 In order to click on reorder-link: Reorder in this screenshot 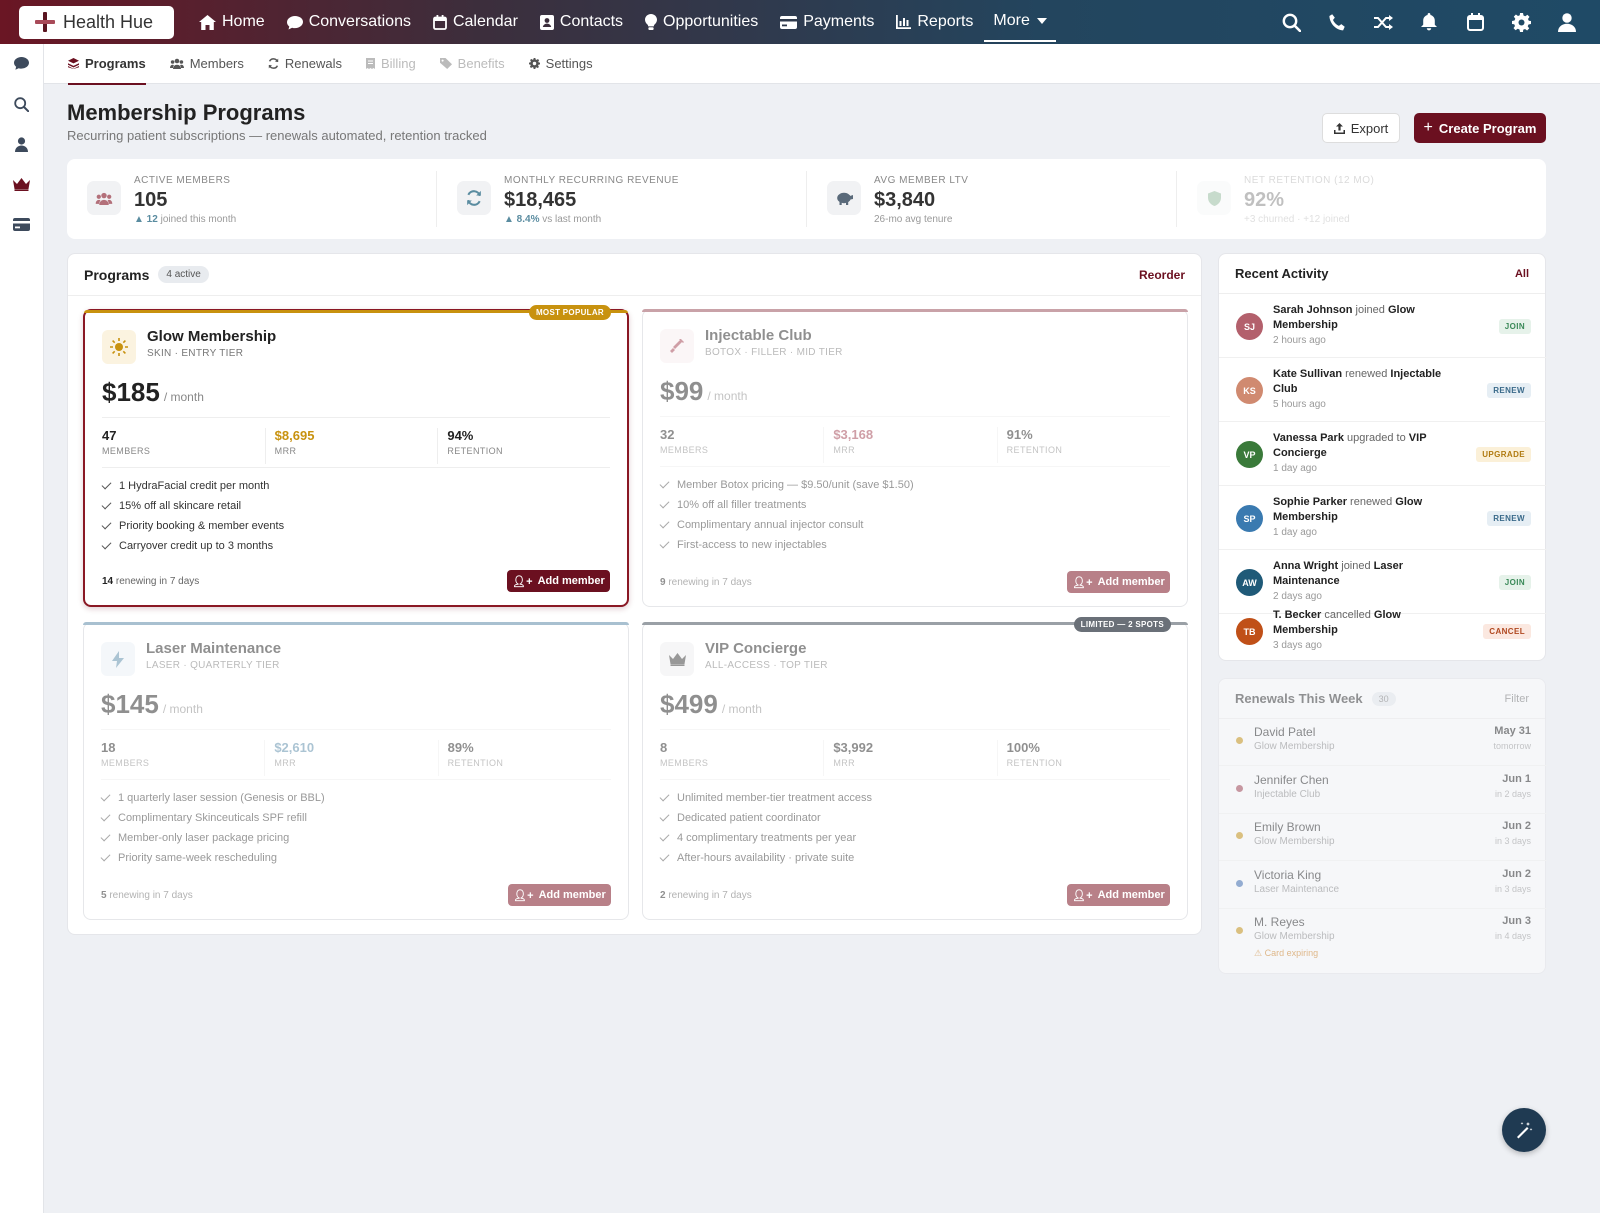, I will do `click(1162, 275)`.